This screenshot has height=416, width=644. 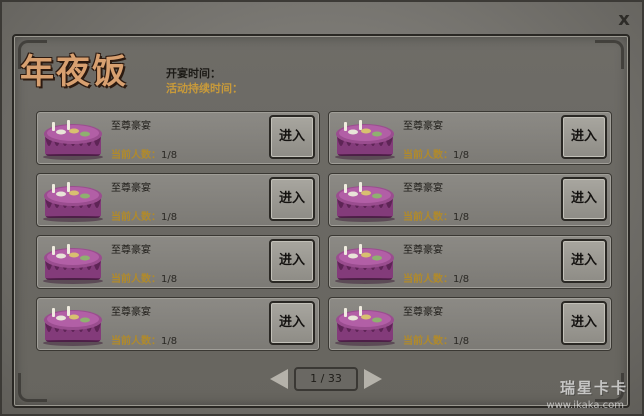 What do you see at coordinates (373, 379) in the screenshot?
I see `next-page-icon` at bounding box center [373, 379].